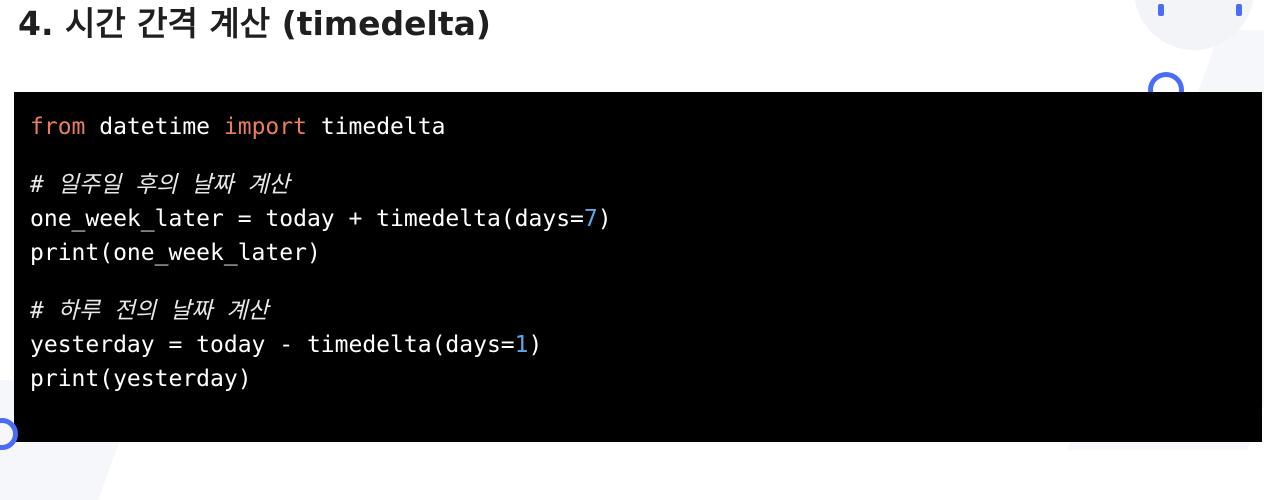  I want to click on code-line-print-one-week-later: print(one_week_later), so click(175, 253).